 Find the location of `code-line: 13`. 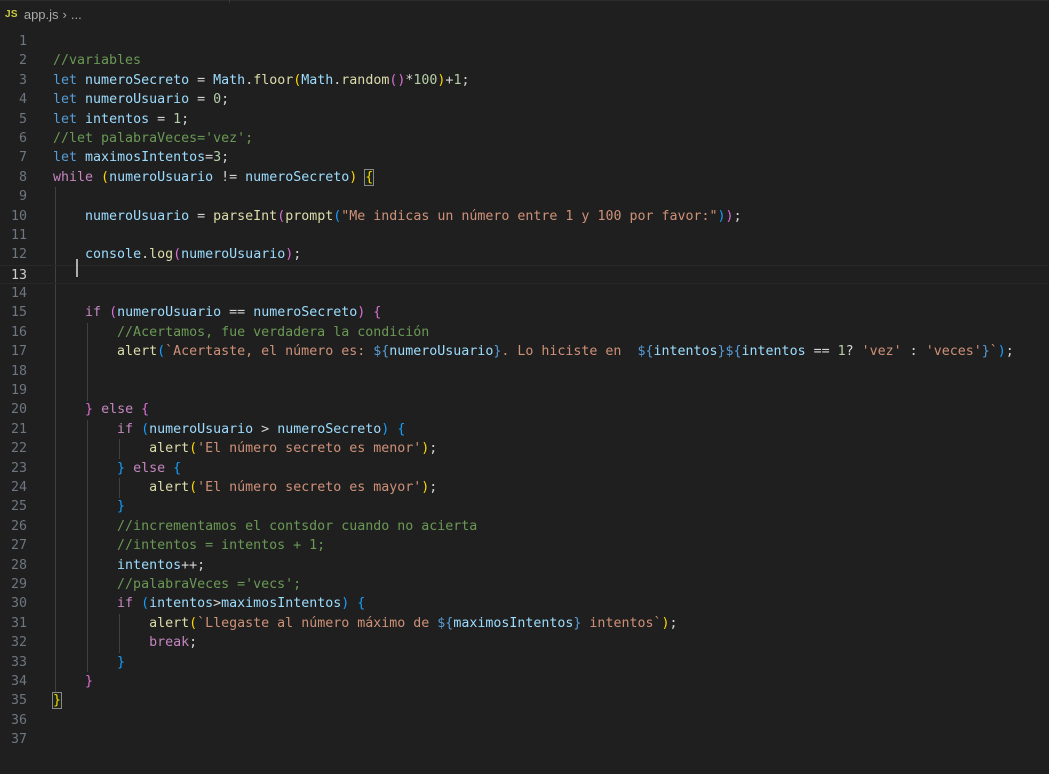

code-line: 13 is located at coordinates (524, 274).